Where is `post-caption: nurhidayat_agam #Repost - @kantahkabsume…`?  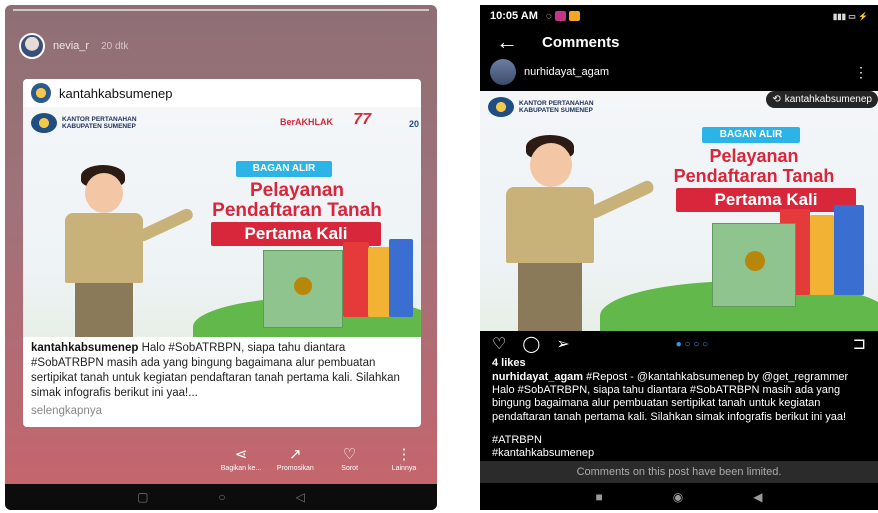
post-caption: nurhidayat_agam #Repost - @kantahkabsume… is located at coordinates (679, 397).